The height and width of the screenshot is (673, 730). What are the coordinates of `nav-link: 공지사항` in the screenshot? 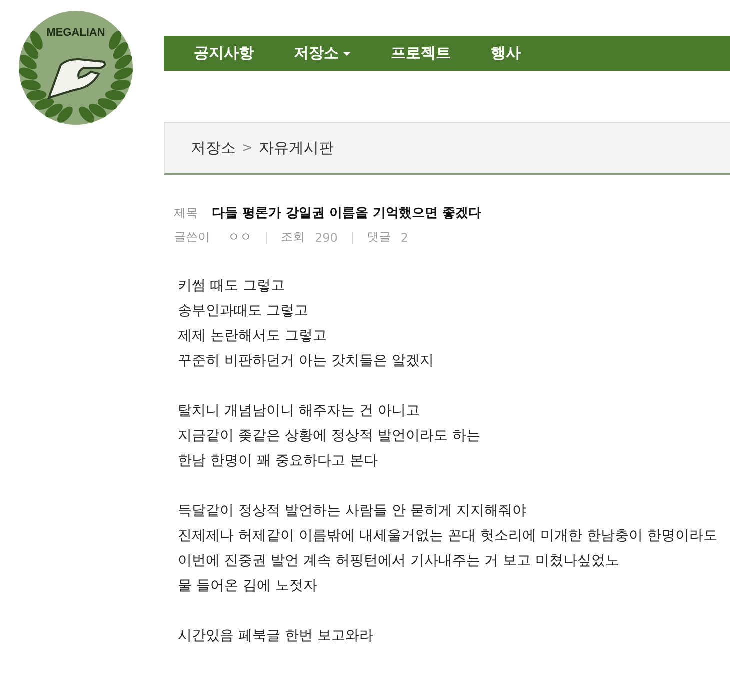 It's located at (224, 53).